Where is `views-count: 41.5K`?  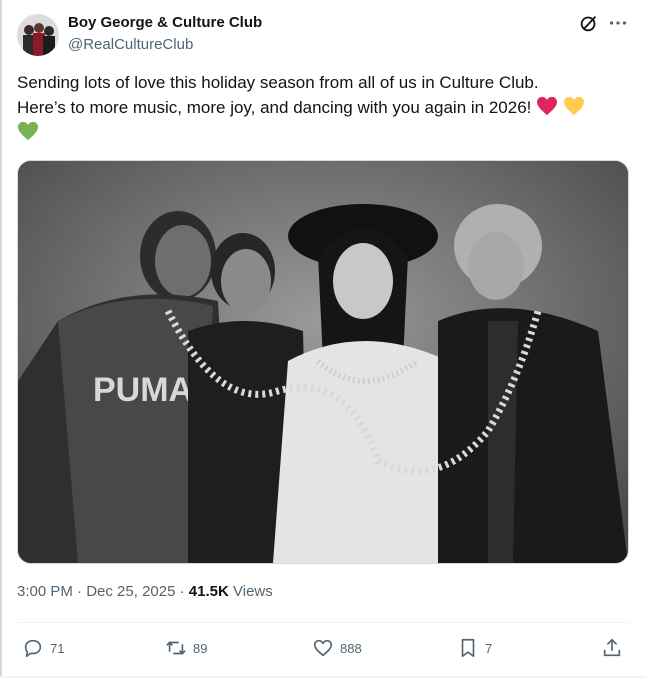 views-count: 41.5K is located at coordinates (208, 591).